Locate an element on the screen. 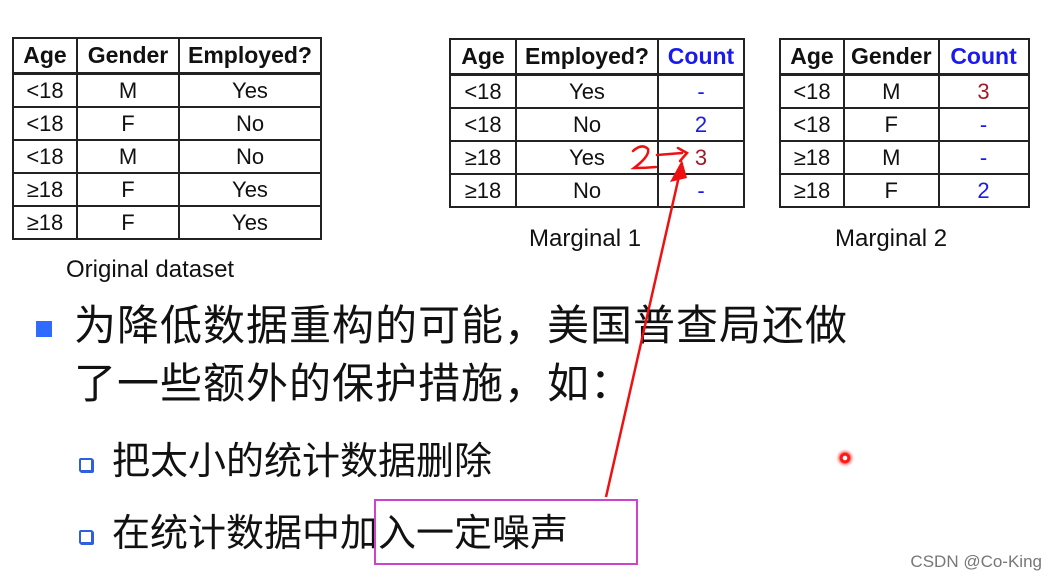  highlight-box is located at coordinates (506, 532).